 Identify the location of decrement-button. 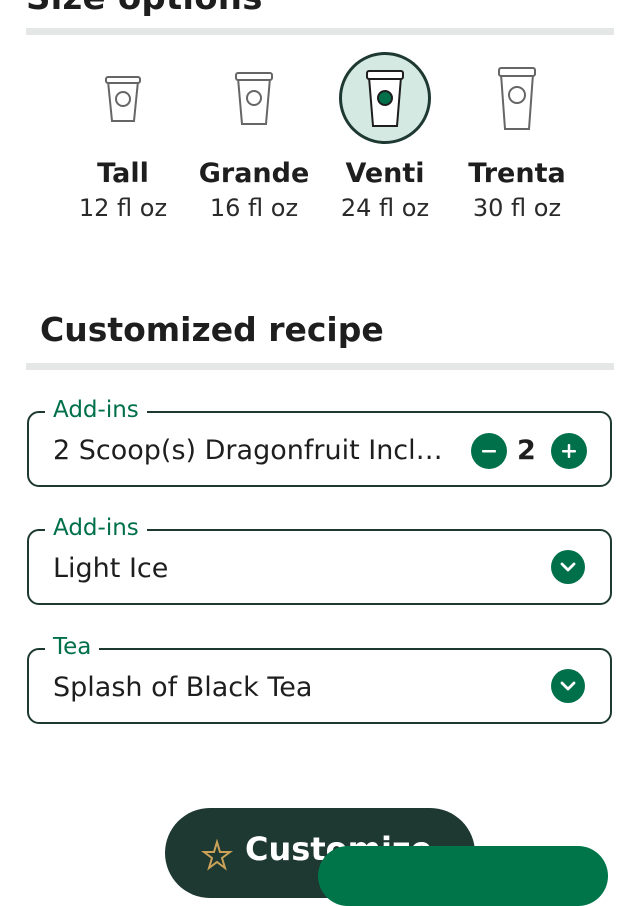
(489, 451).